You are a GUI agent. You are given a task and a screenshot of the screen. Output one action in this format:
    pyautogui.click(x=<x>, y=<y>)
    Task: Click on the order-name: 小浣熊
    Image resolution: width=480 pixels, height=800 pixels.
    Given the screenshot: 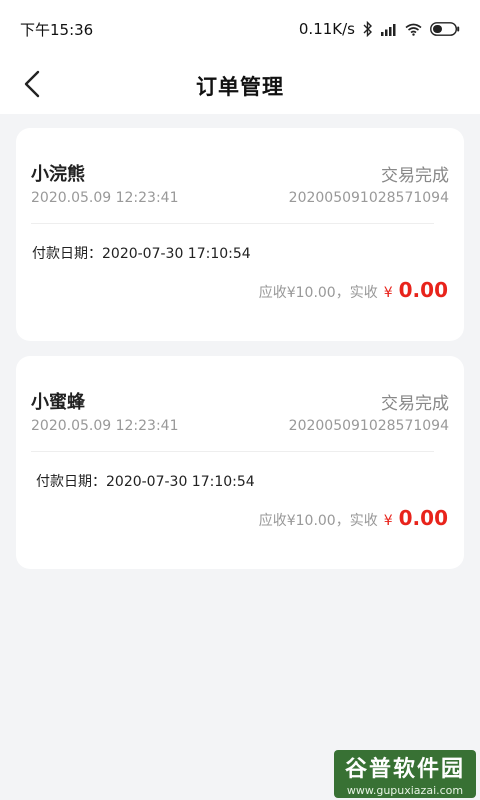 What is the action you would take?
    pyautogui.click(x=58, y=174)
    